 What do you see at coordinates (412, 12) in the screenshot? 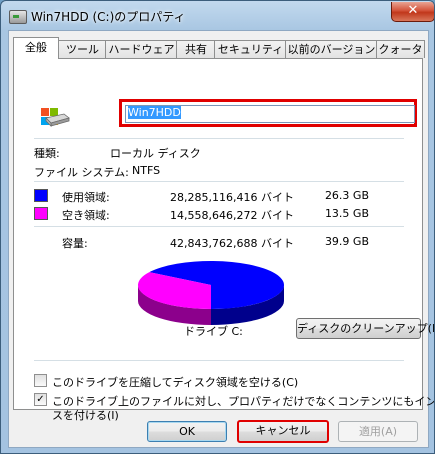
I see `close-button: ✕` at bounding box center [412, 12].